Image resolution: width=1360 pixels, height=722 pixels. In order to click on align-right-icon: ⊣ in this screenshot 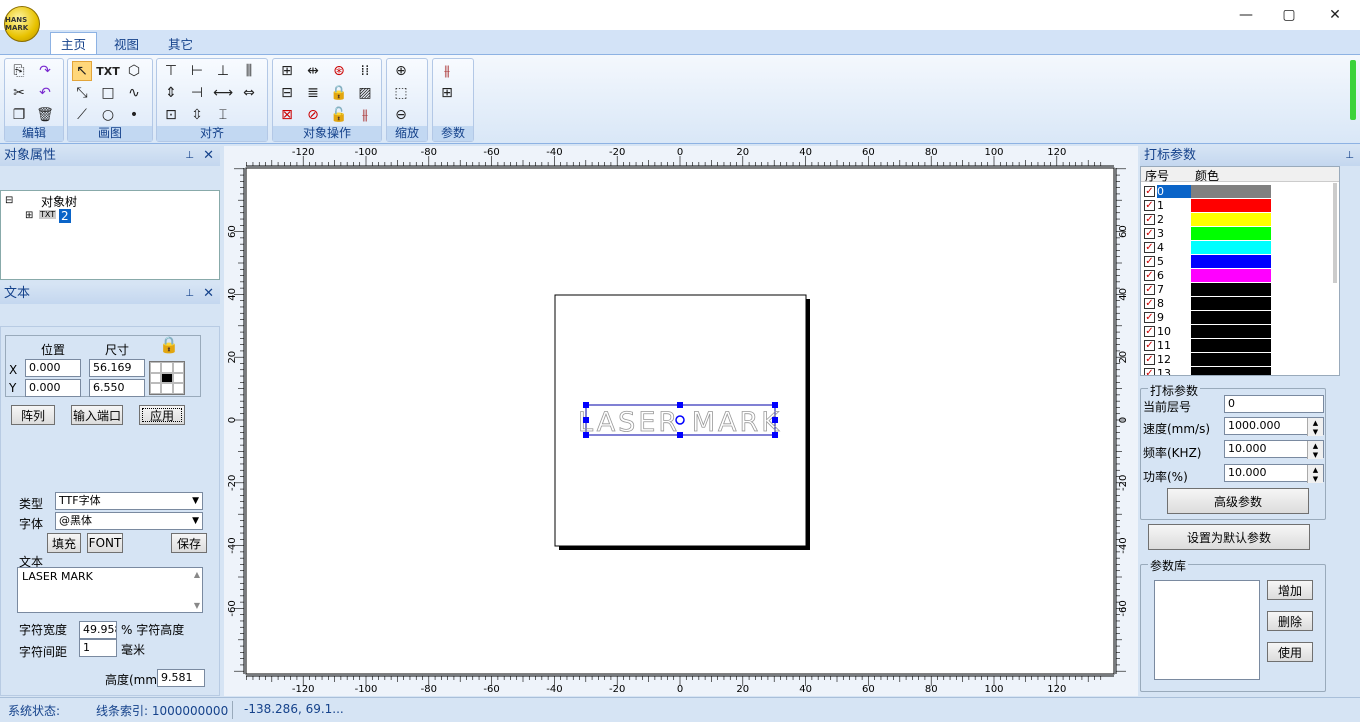, I will do `click(197, 93)`.